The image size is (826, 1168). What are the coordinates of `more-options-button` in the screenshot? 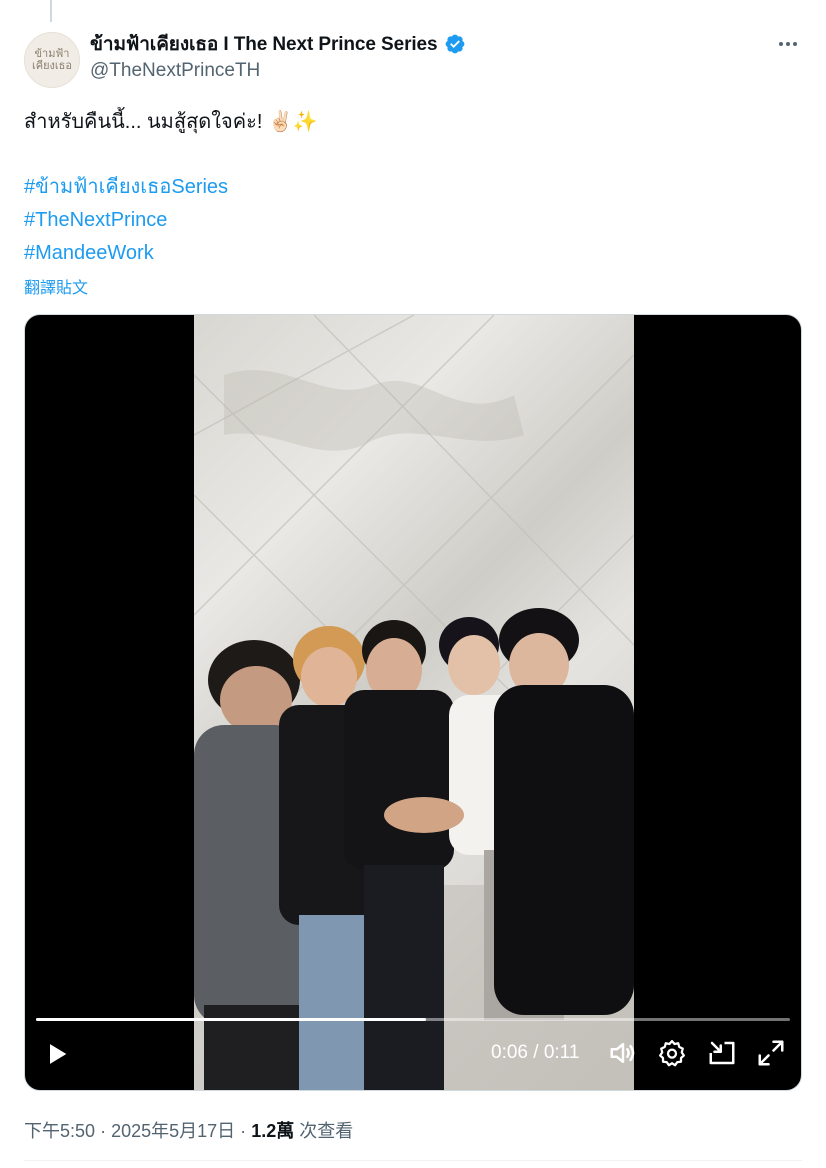 It's located at (788, 44).